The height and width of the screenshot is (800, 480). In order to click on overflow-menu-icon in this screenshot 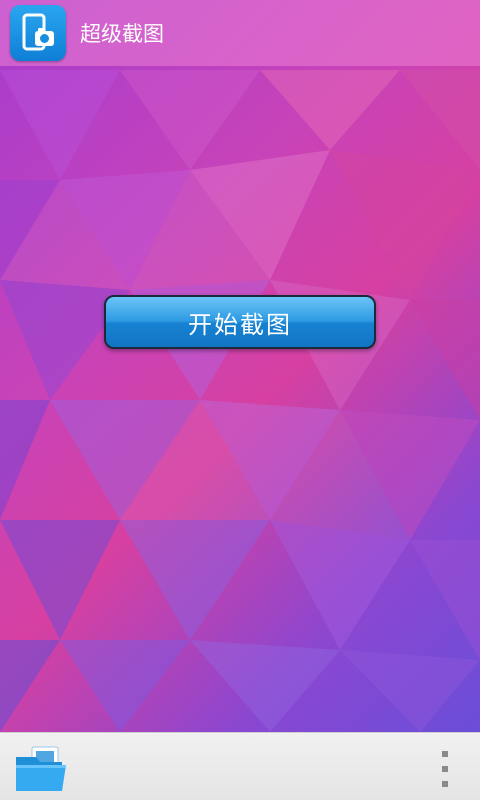, I will do `click(445, 769)`.